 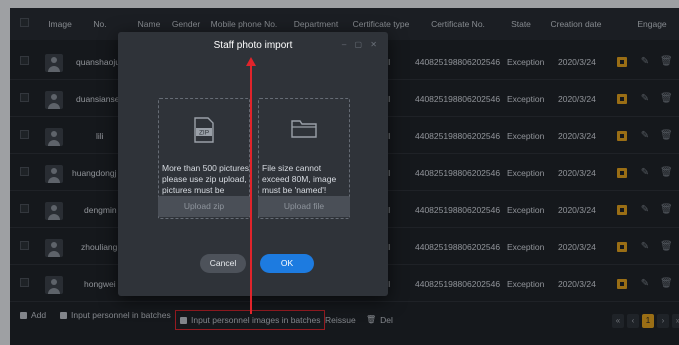 I want to click on window-controls: – ▢ ✕, so click(x=361, y=44).